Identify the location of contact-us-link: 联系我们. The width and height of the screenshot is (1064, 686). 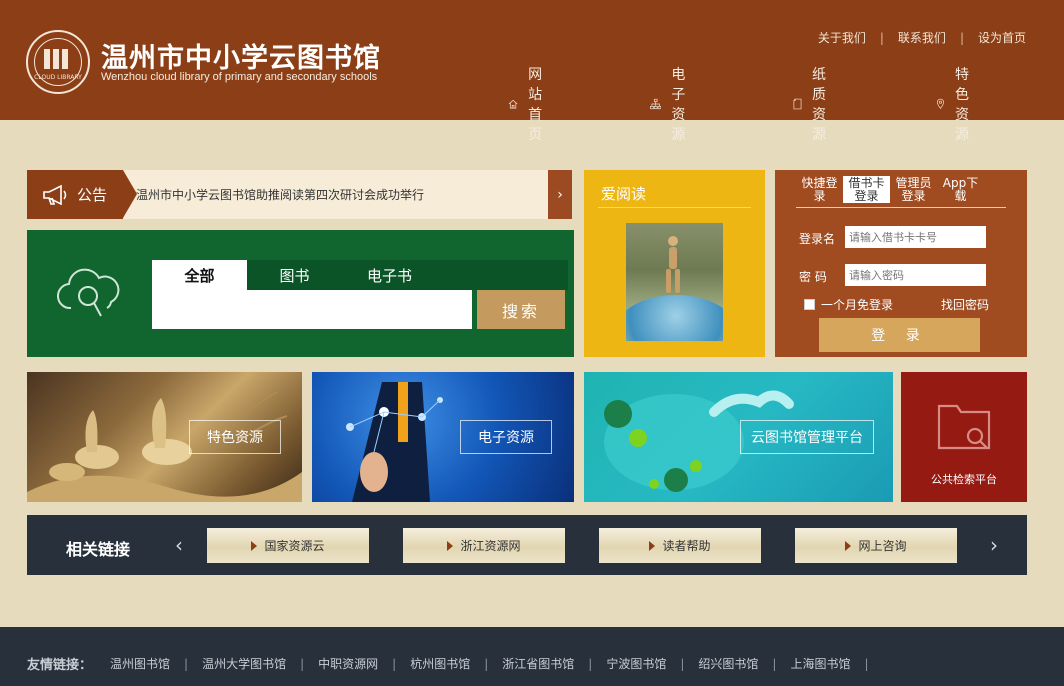
(922, 37).